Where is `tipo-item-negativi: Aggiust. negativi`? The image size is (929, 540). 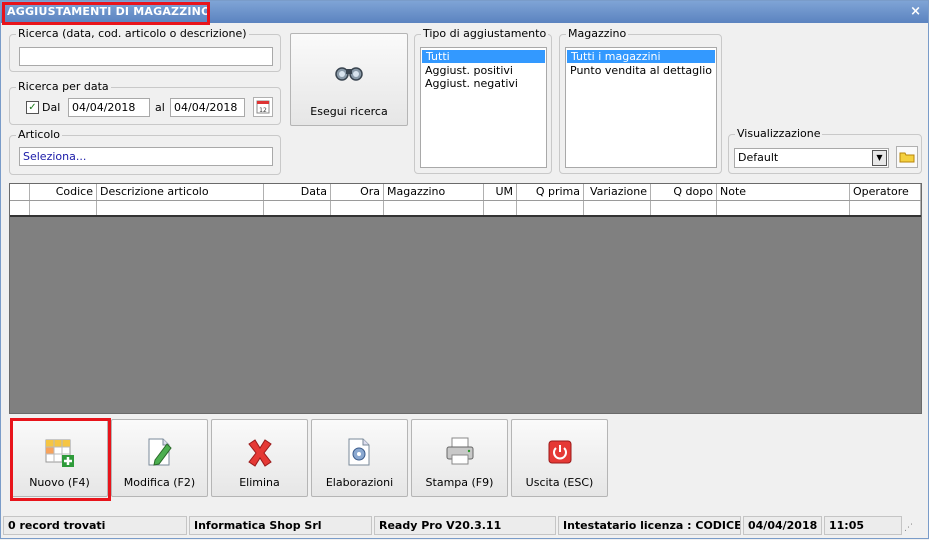
tipo-item-negativi: Aggiust. negativi is located at coordinates (483, 83).